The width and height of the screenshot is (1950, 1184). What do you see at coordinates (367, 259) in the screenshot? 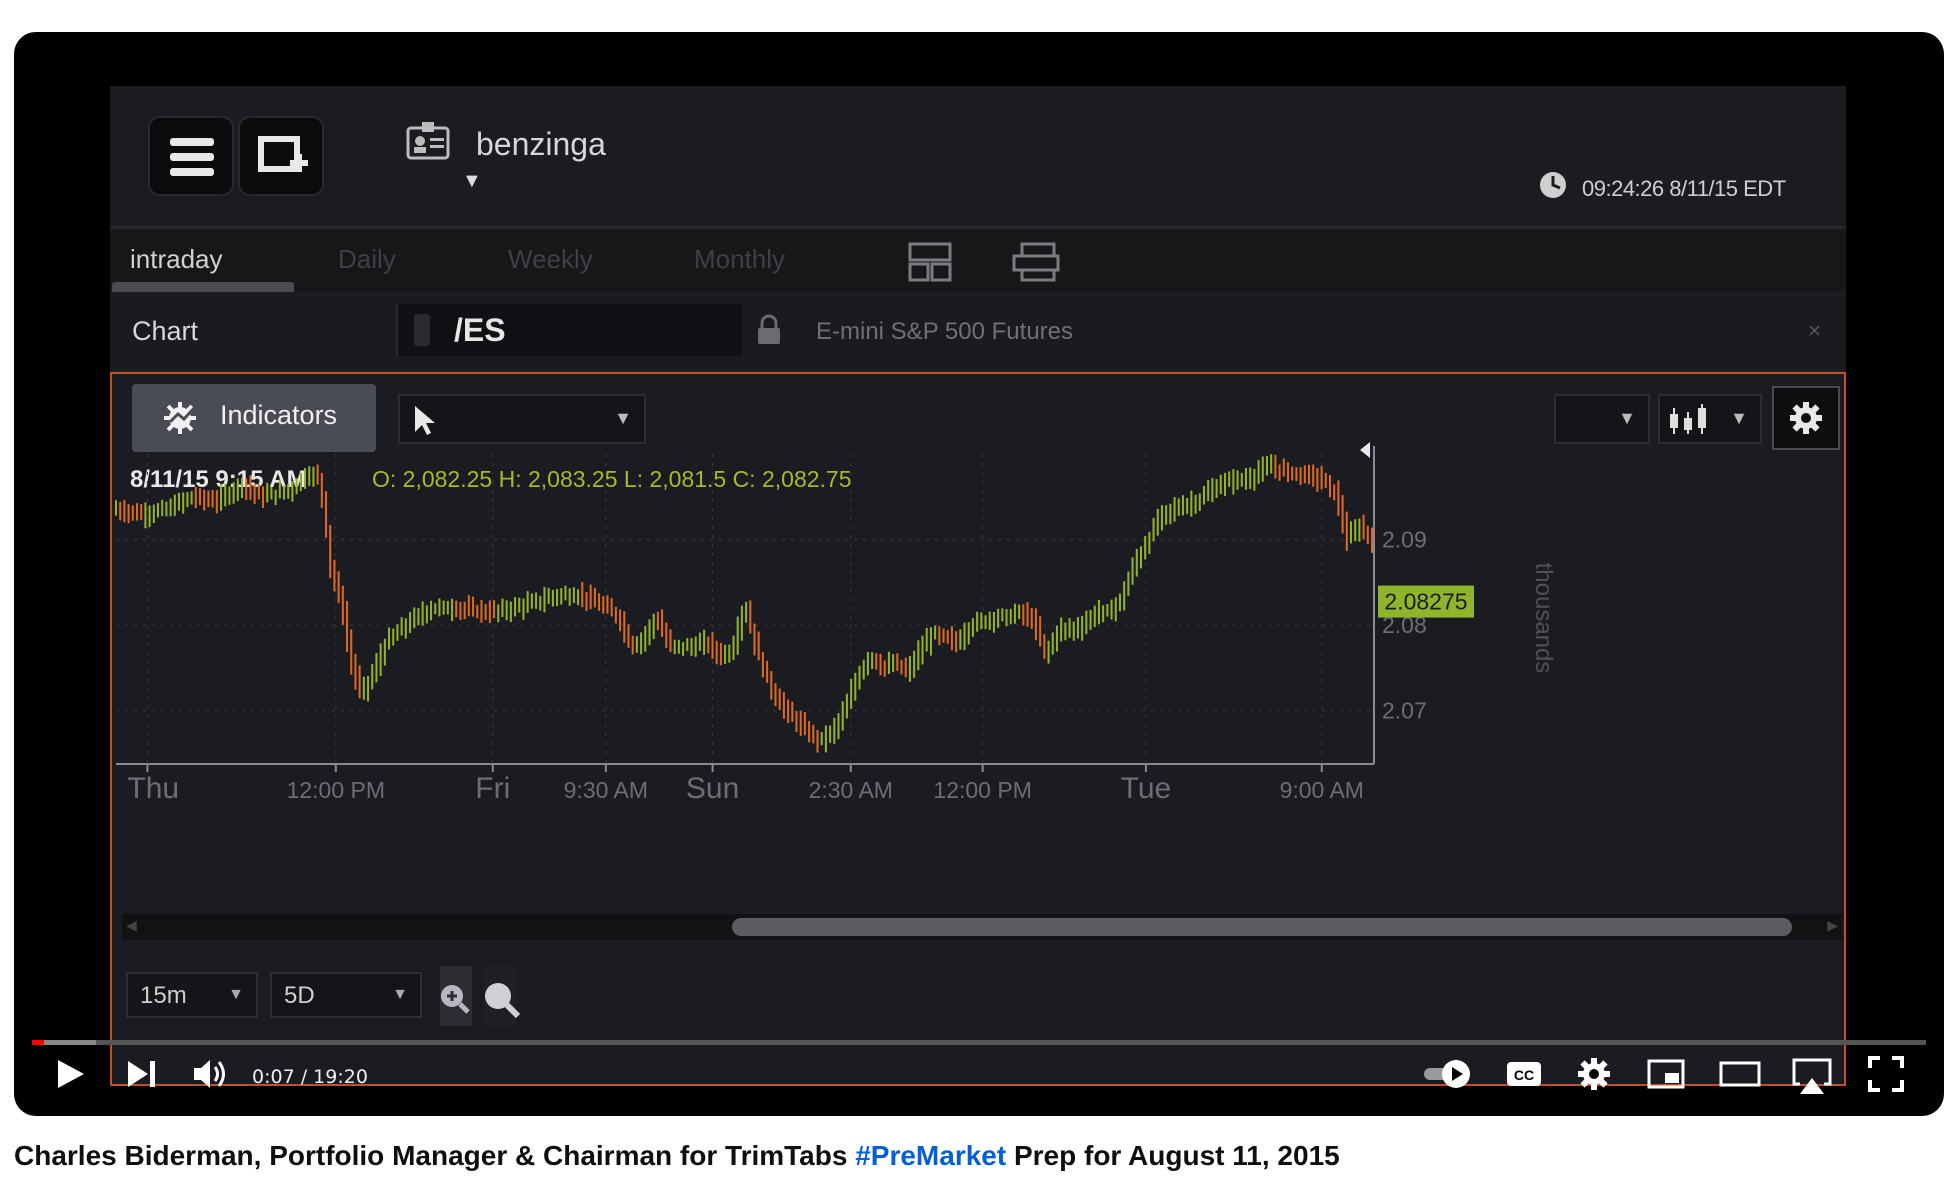
I see `tab-daily: Daily` at bounding box center [367, 259].